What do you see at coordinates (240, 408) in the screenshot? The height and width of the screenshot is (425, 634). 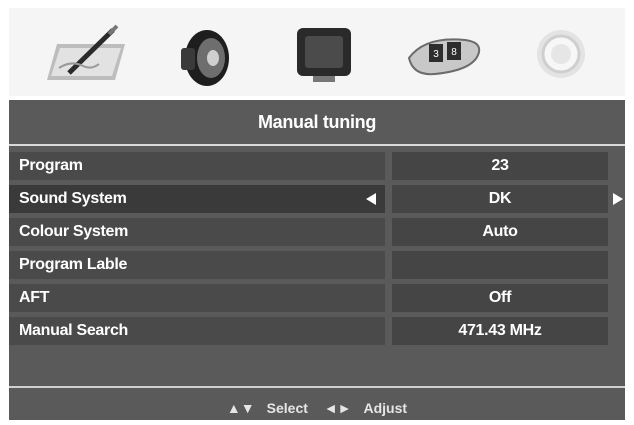 I see `up-down-arrows-icon: ▲▼` at bounding box center [240, 408].